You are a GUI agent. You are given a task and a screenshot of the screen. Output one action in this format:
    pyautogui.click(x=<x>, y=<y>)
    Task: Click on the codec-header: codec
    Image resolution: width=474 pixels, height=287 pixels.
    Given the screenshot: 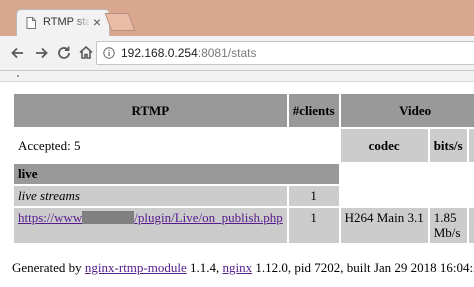 What is the action you would take?
    pyautogui.click(x=384, y=145)
    